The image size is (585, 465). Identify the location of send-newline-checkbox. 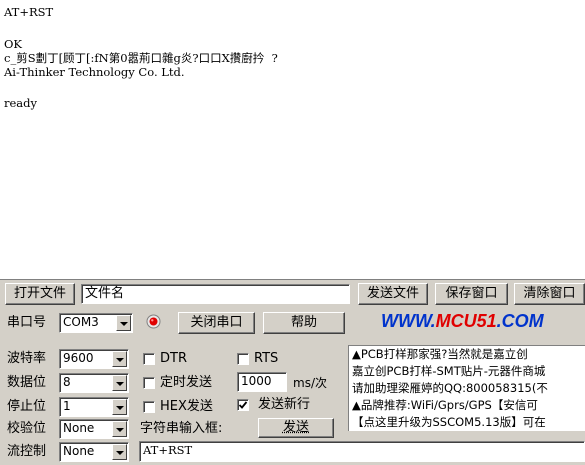
(243, 405).